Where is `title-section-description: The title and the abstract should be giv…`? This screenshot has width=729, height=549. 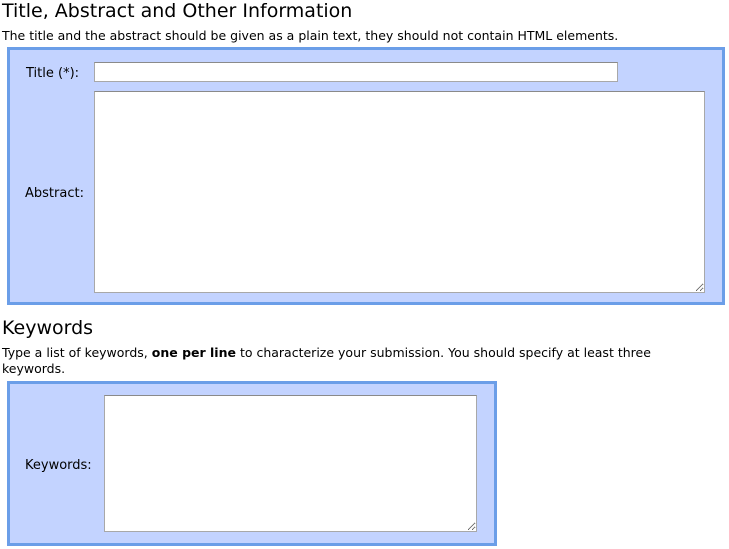
title-section-description: The title and the abstract should be giv… is located at coordinates (310, 35).